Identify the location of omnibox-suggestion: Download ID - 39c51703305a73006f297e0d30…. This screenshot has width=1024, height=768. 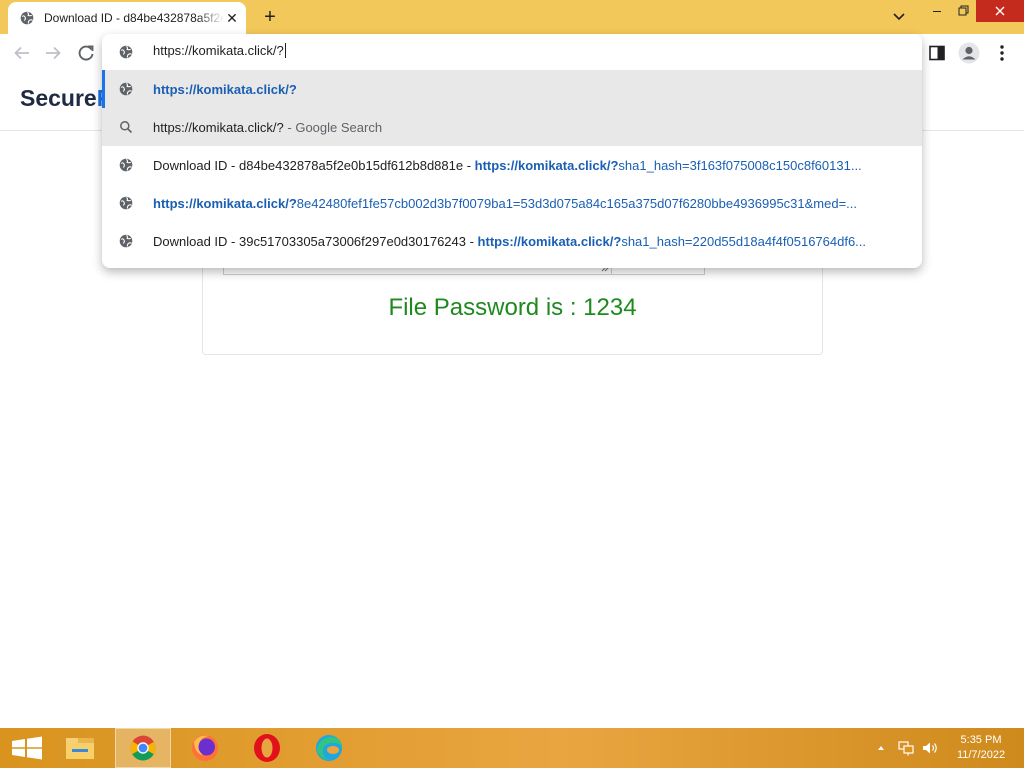
(512, 241).